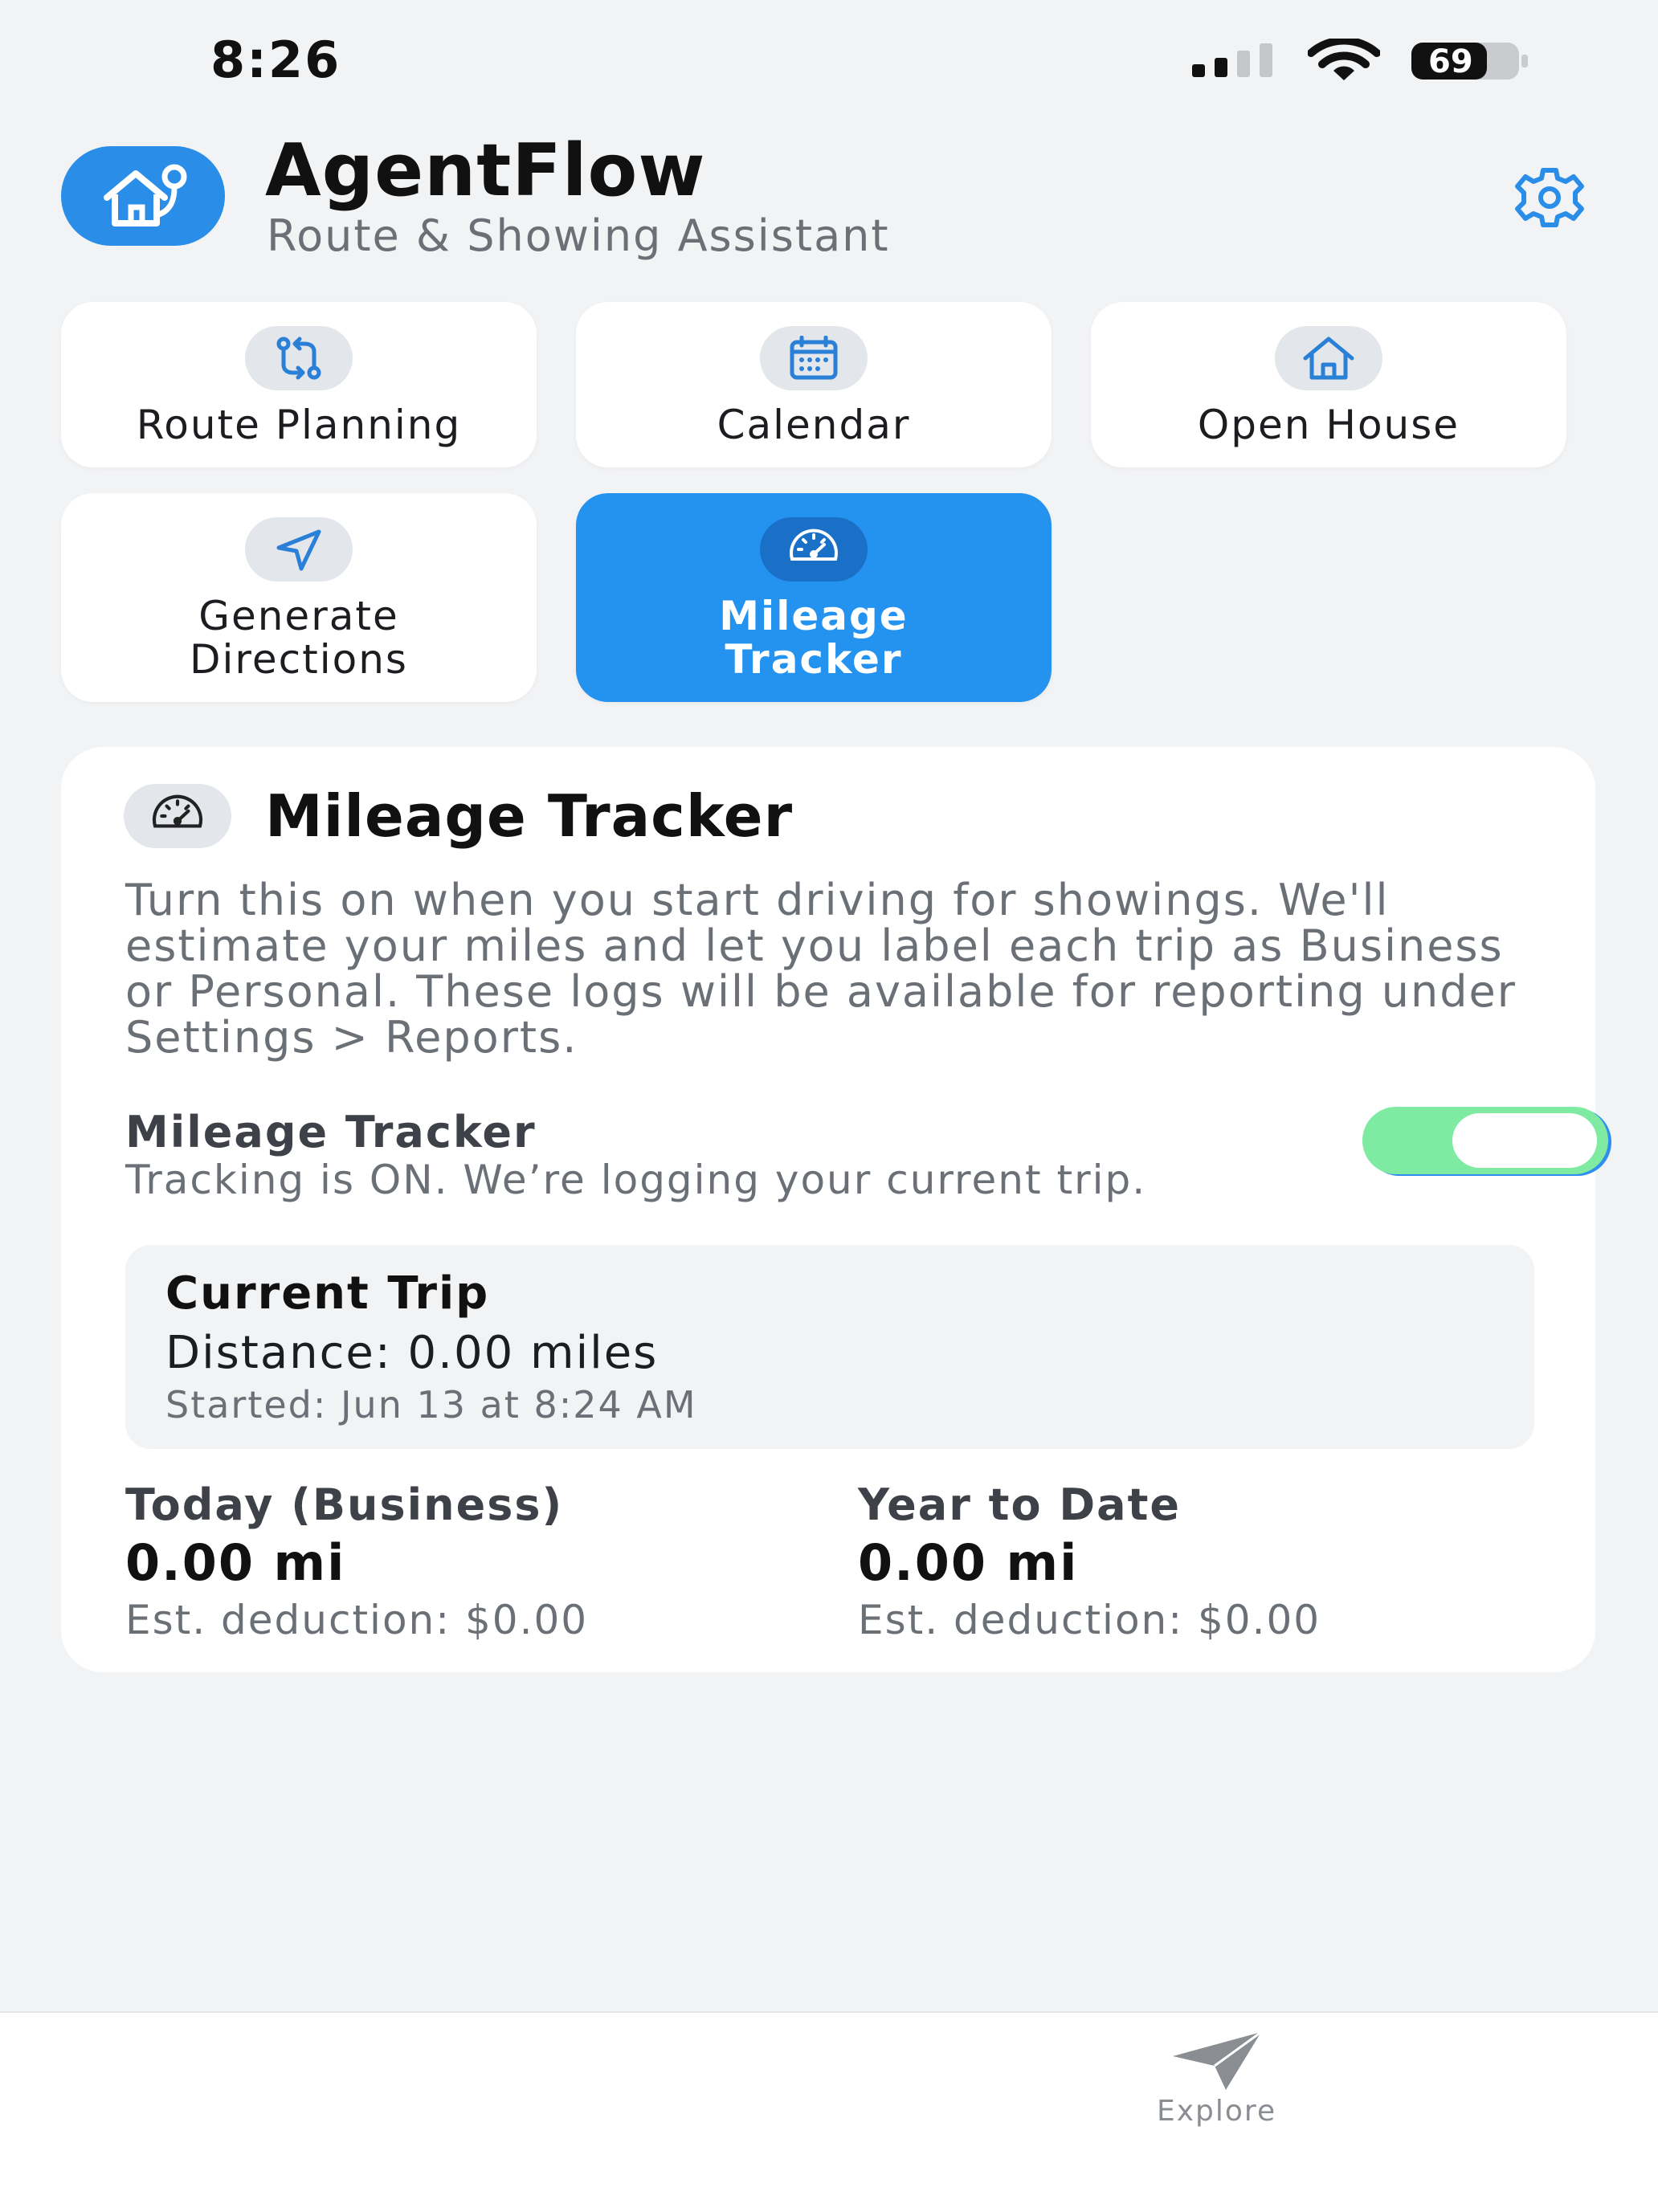 This screenshot has height=2212, width=1658. What do you see at coordinates (814, 425) in the screenshot?
I see `tile-label: Calendar` at bounding box center [814, 425].